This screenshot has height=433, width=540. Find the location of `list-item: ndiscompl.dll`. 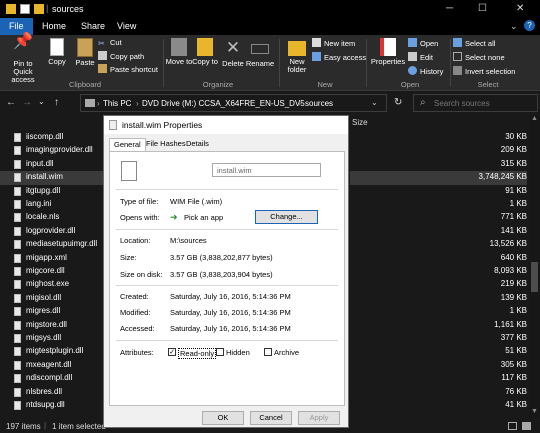

list-item: ndiscompl.dll is located at coordinates (52, 378).